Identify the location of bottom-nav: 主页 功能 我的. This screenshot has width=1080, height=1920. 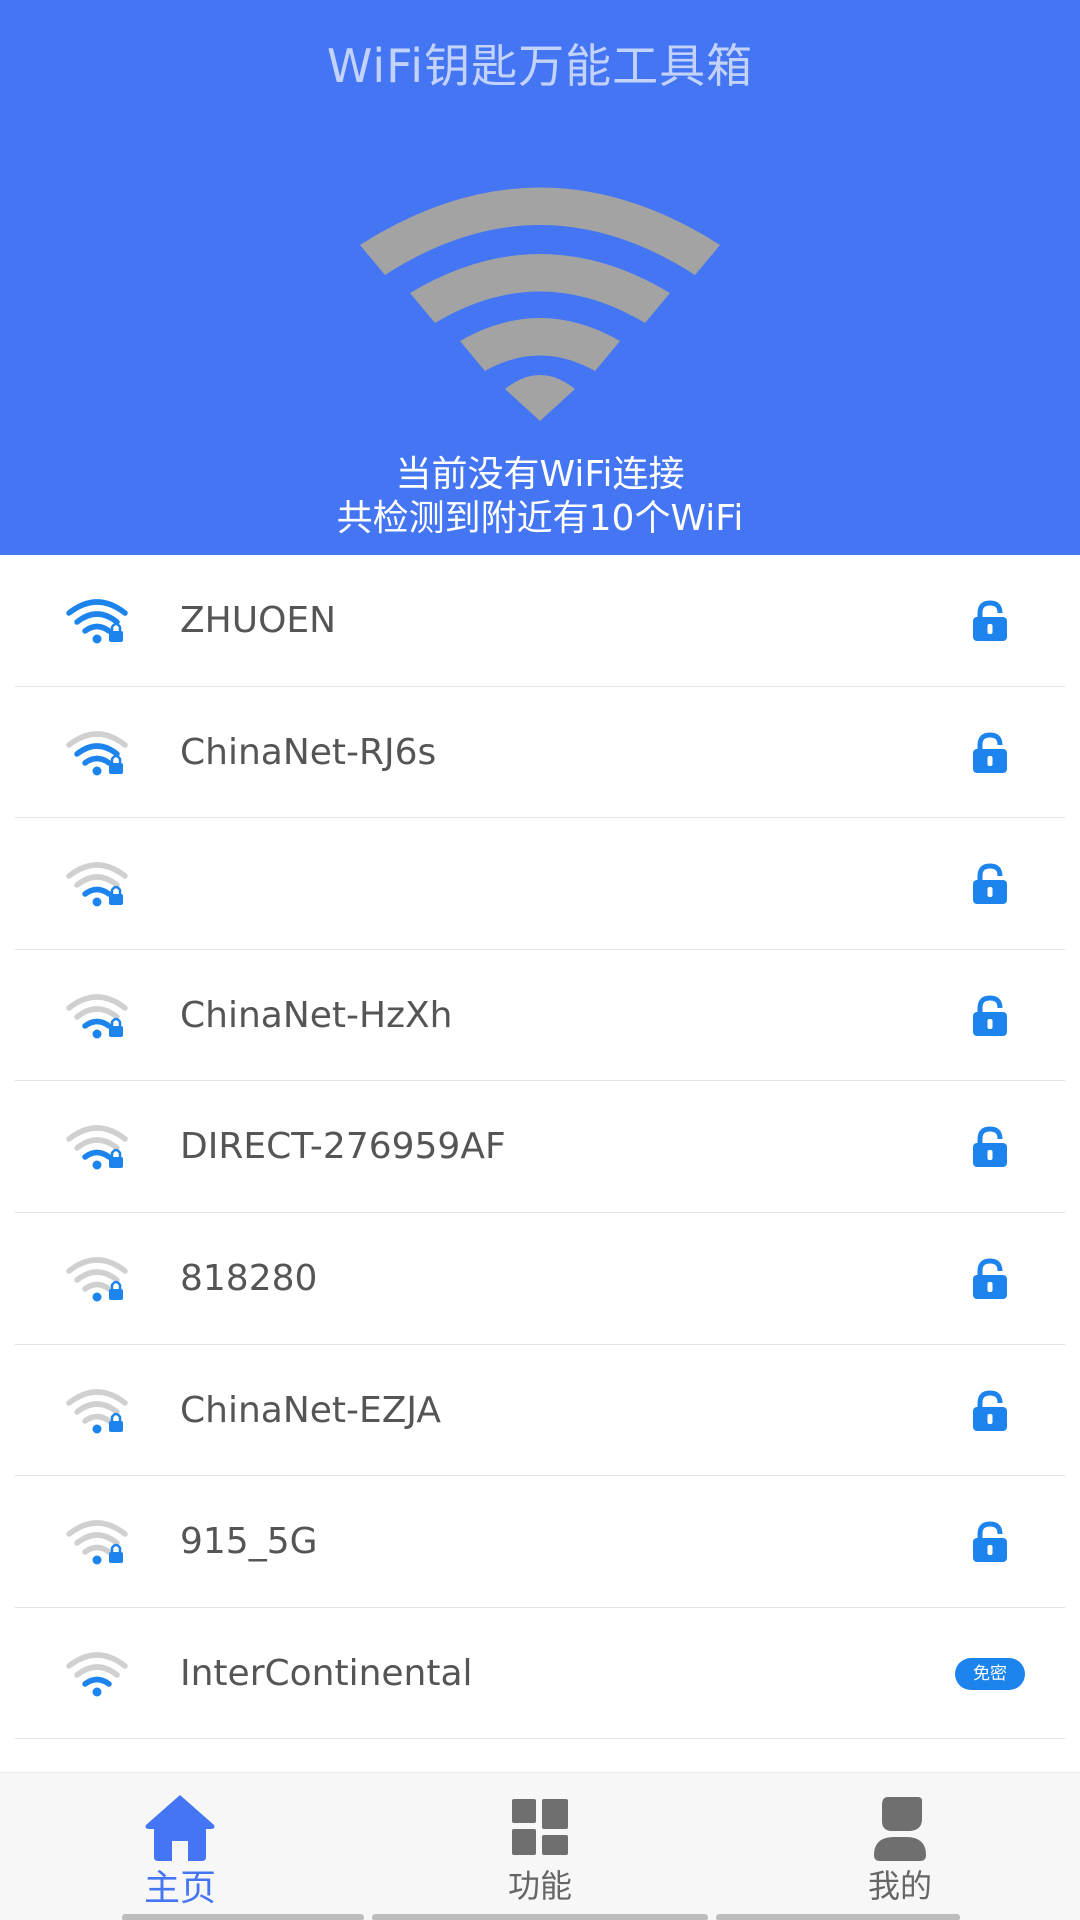
(540, 1846).